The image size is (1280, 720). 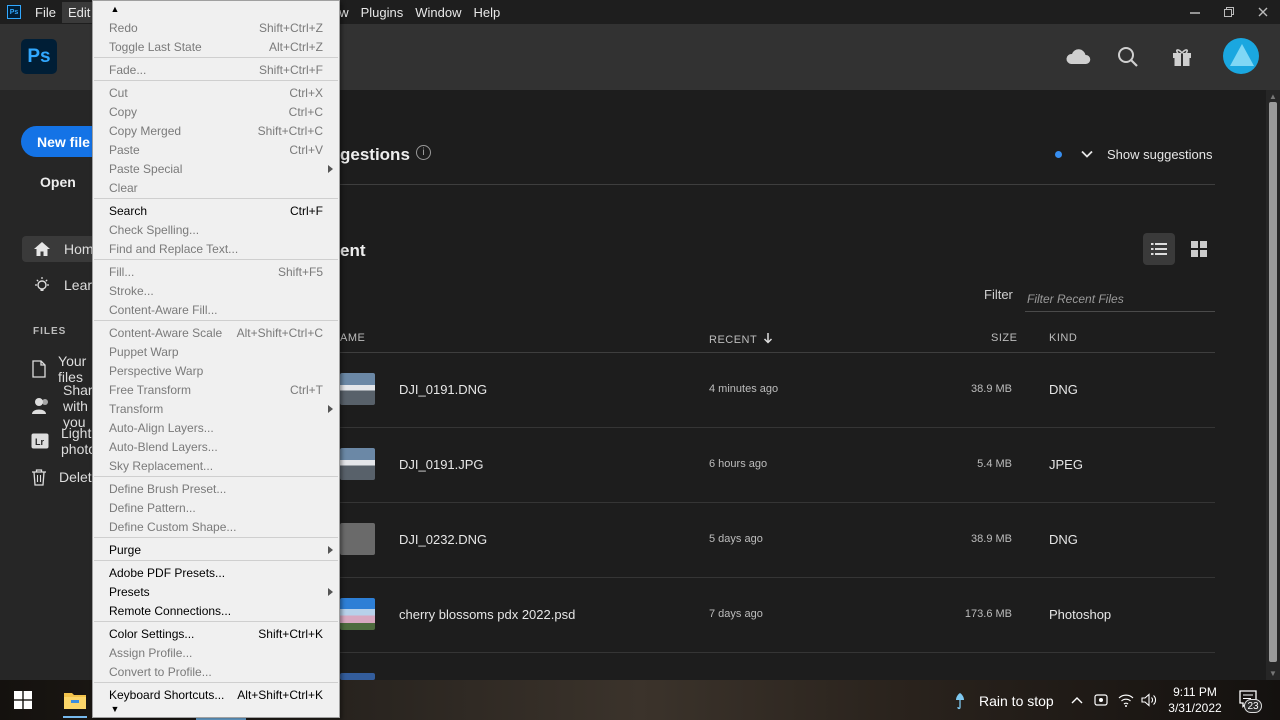 I want to click on menu-item-content-aware-scale: Content-Aware Scale Alt+Shift+Ctrl+C, so click(x=216, y=332).